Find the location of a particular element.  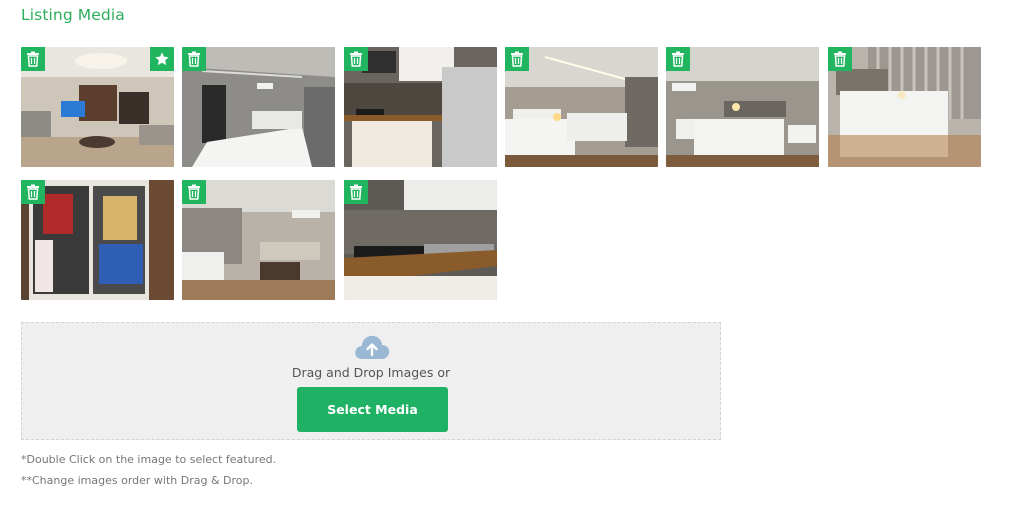

featured-star-button is located at coordinates (162, 59).